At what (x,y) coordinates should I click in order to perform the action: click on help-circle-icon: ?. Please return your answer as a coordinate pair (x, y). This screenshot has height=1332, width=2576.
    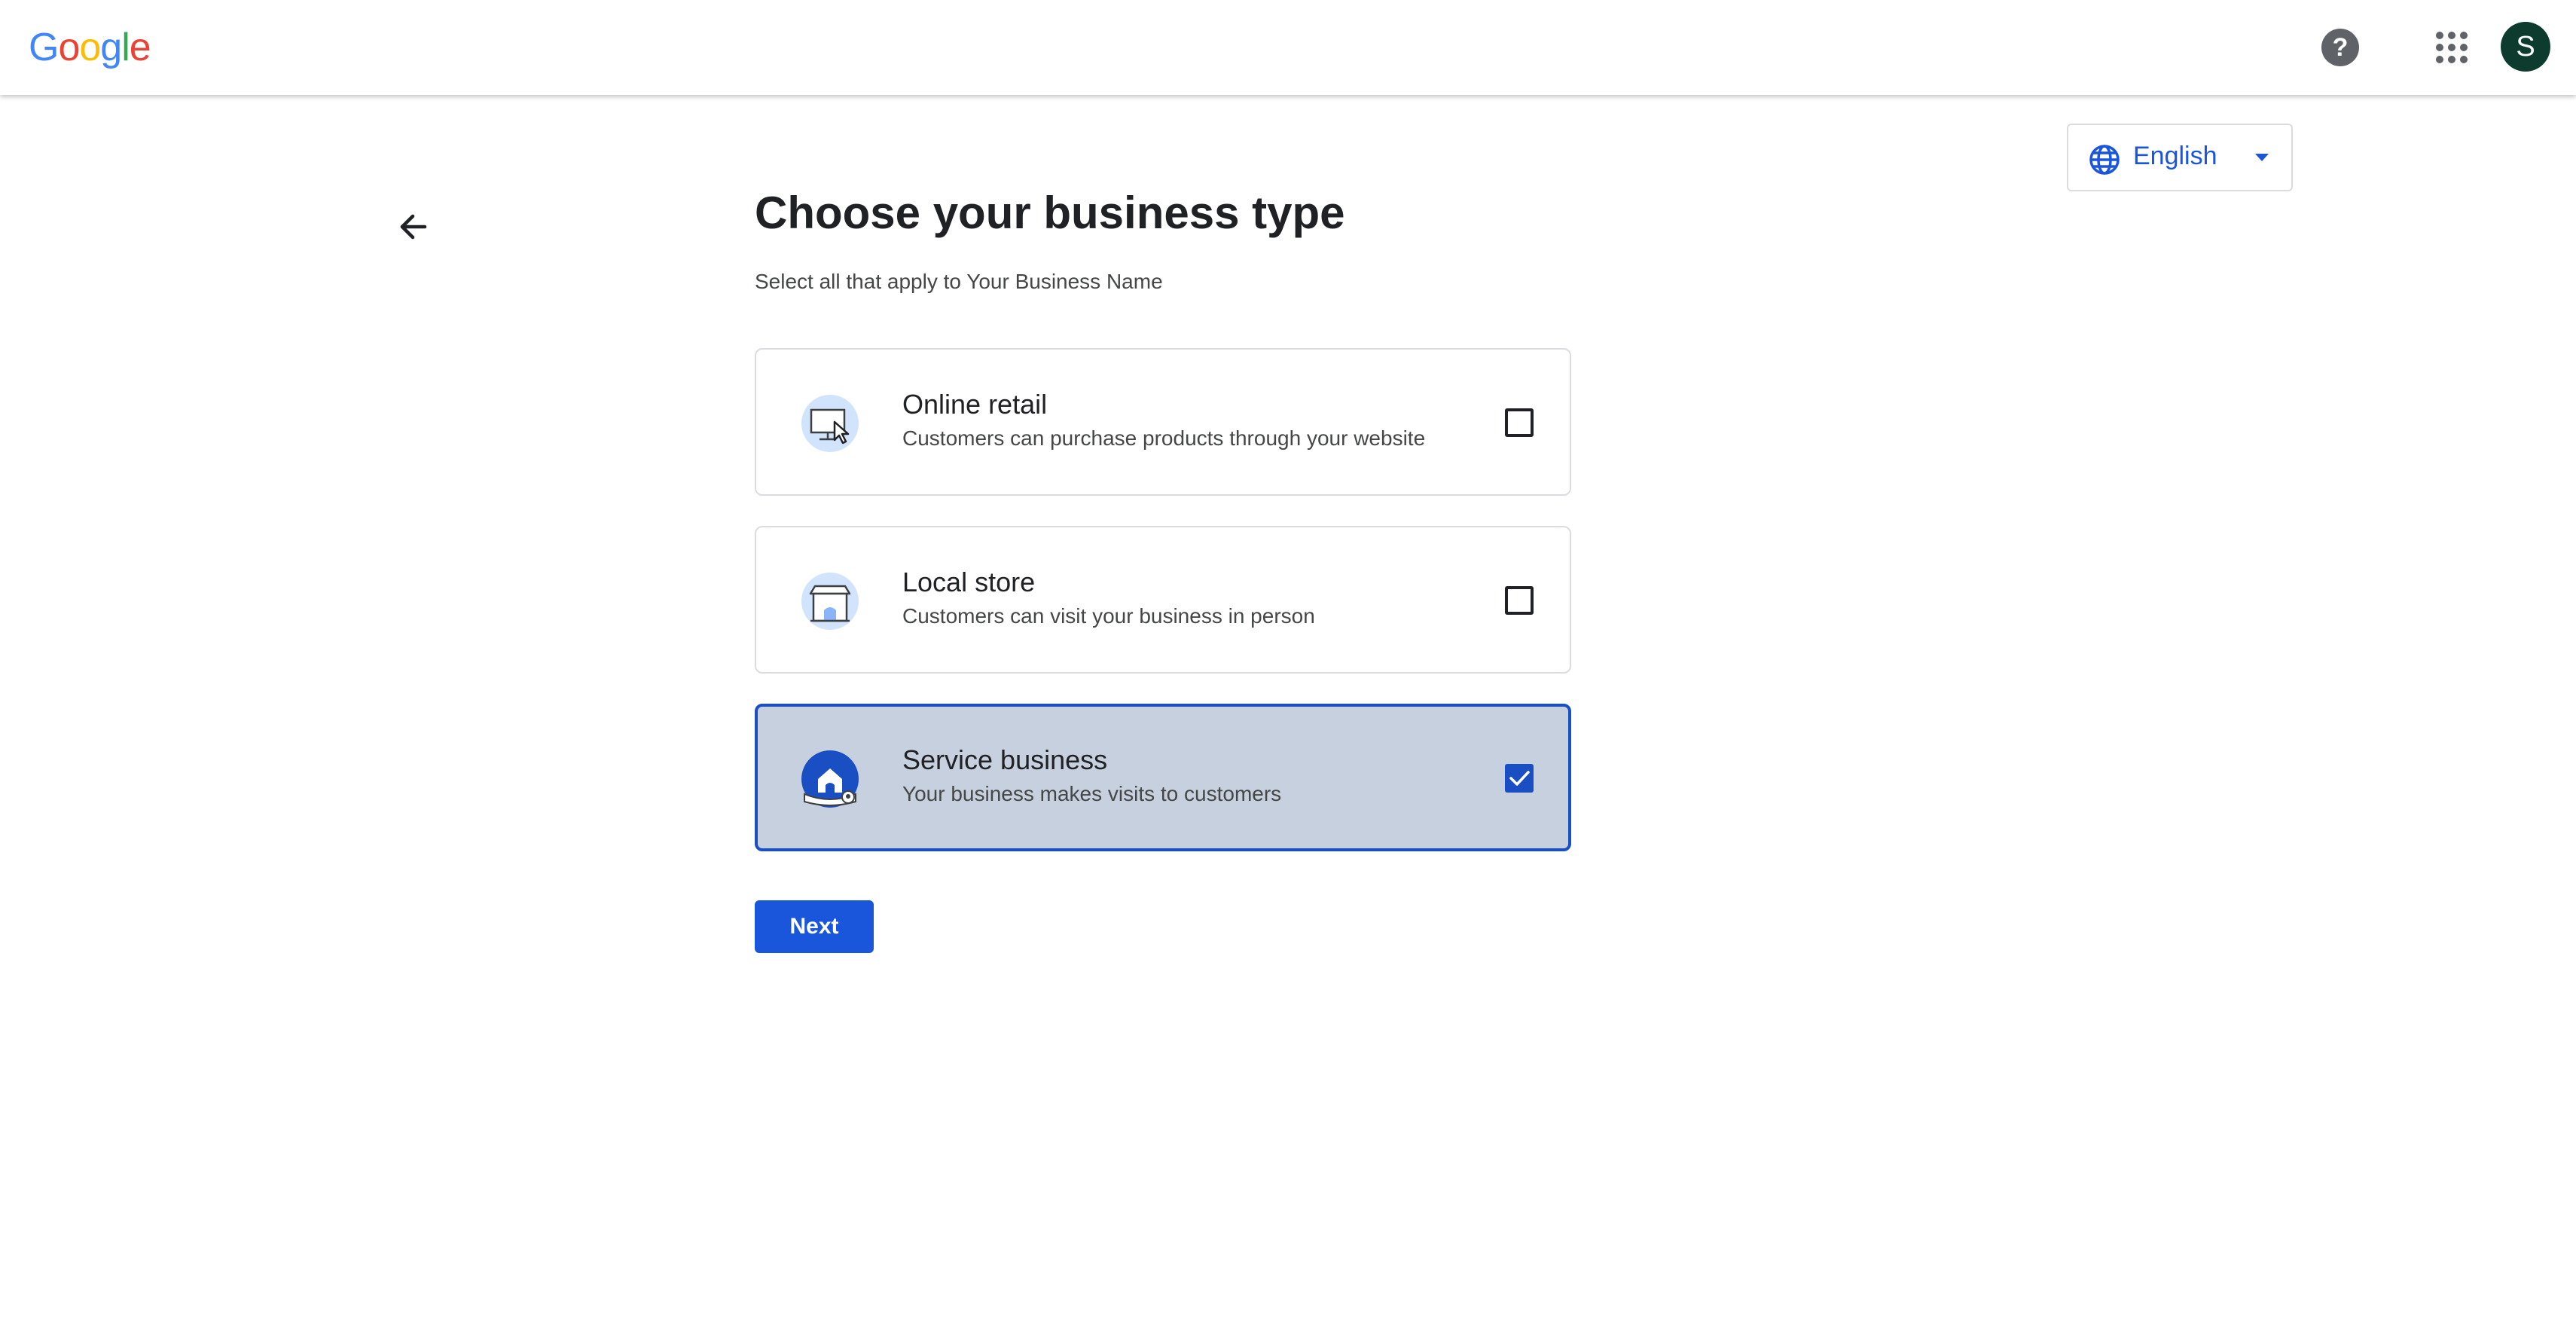
    Looking at the image, I should click on (2341, 47).